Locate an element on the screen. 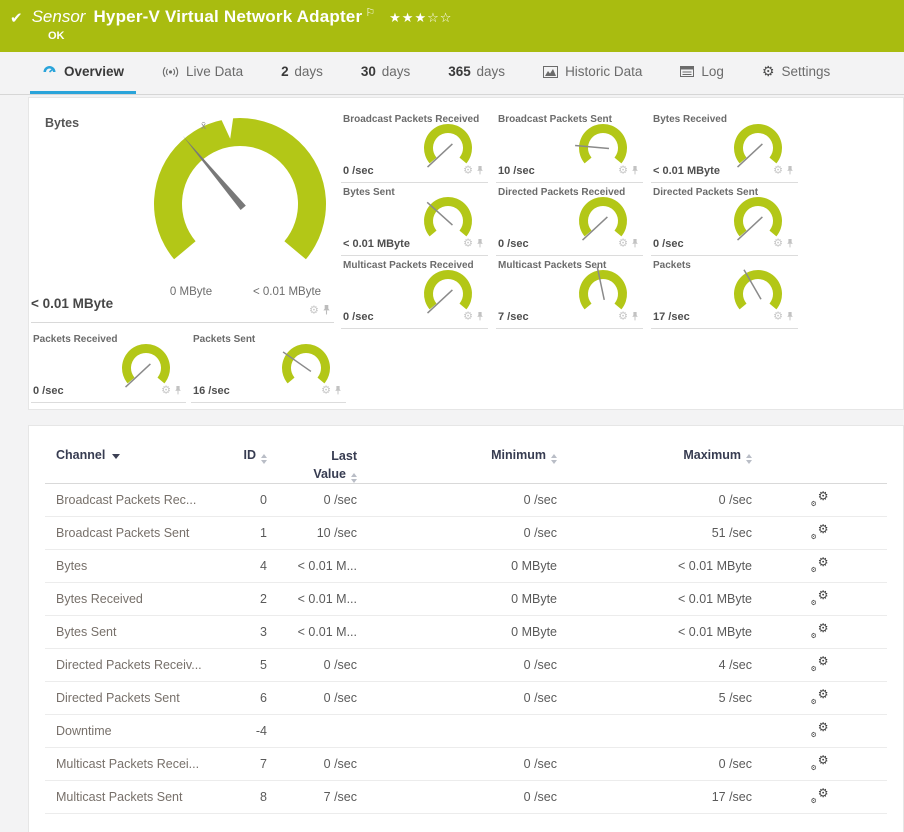 The height and width of the screenshot is (832, 904). gauge-tile: Packets Sent 16 /sec ⚙ is located at coordinates (268, 367).